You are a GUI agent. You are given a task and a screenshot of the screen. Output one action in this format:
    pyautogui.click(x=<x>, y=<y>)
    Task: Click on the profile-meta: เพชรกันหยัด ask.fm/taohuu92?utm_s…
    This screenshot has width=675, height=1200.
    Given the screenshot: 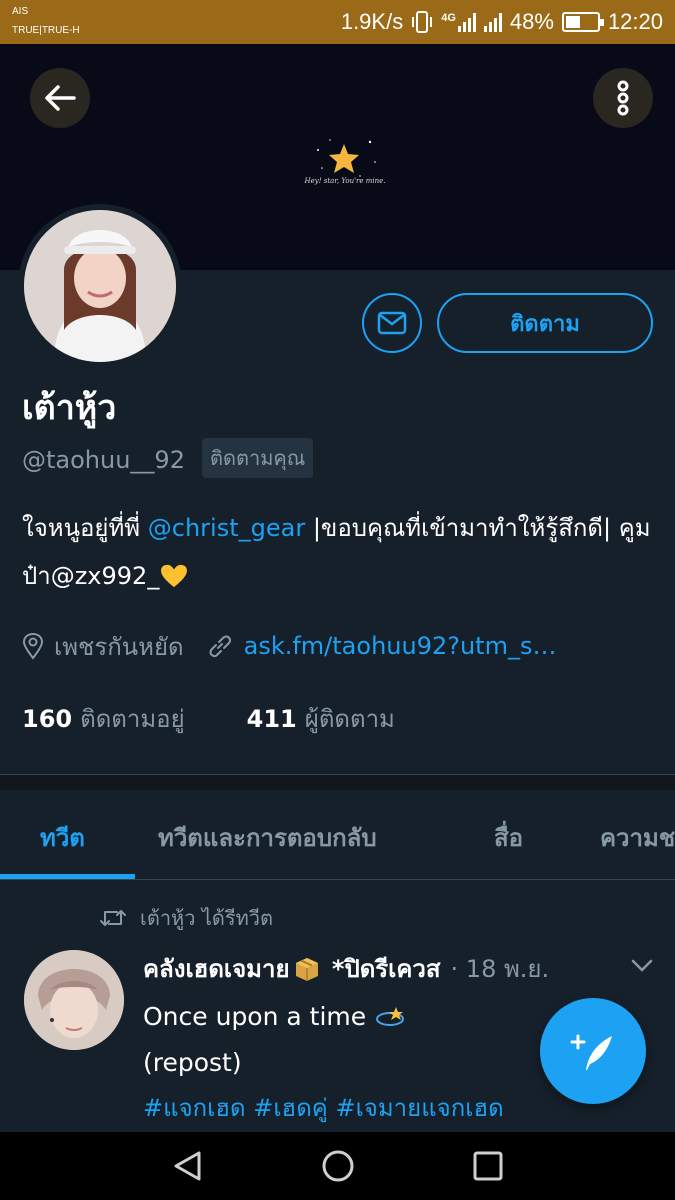 What is the action you would take?
    pyautogui.click(x=289, y=646)
    